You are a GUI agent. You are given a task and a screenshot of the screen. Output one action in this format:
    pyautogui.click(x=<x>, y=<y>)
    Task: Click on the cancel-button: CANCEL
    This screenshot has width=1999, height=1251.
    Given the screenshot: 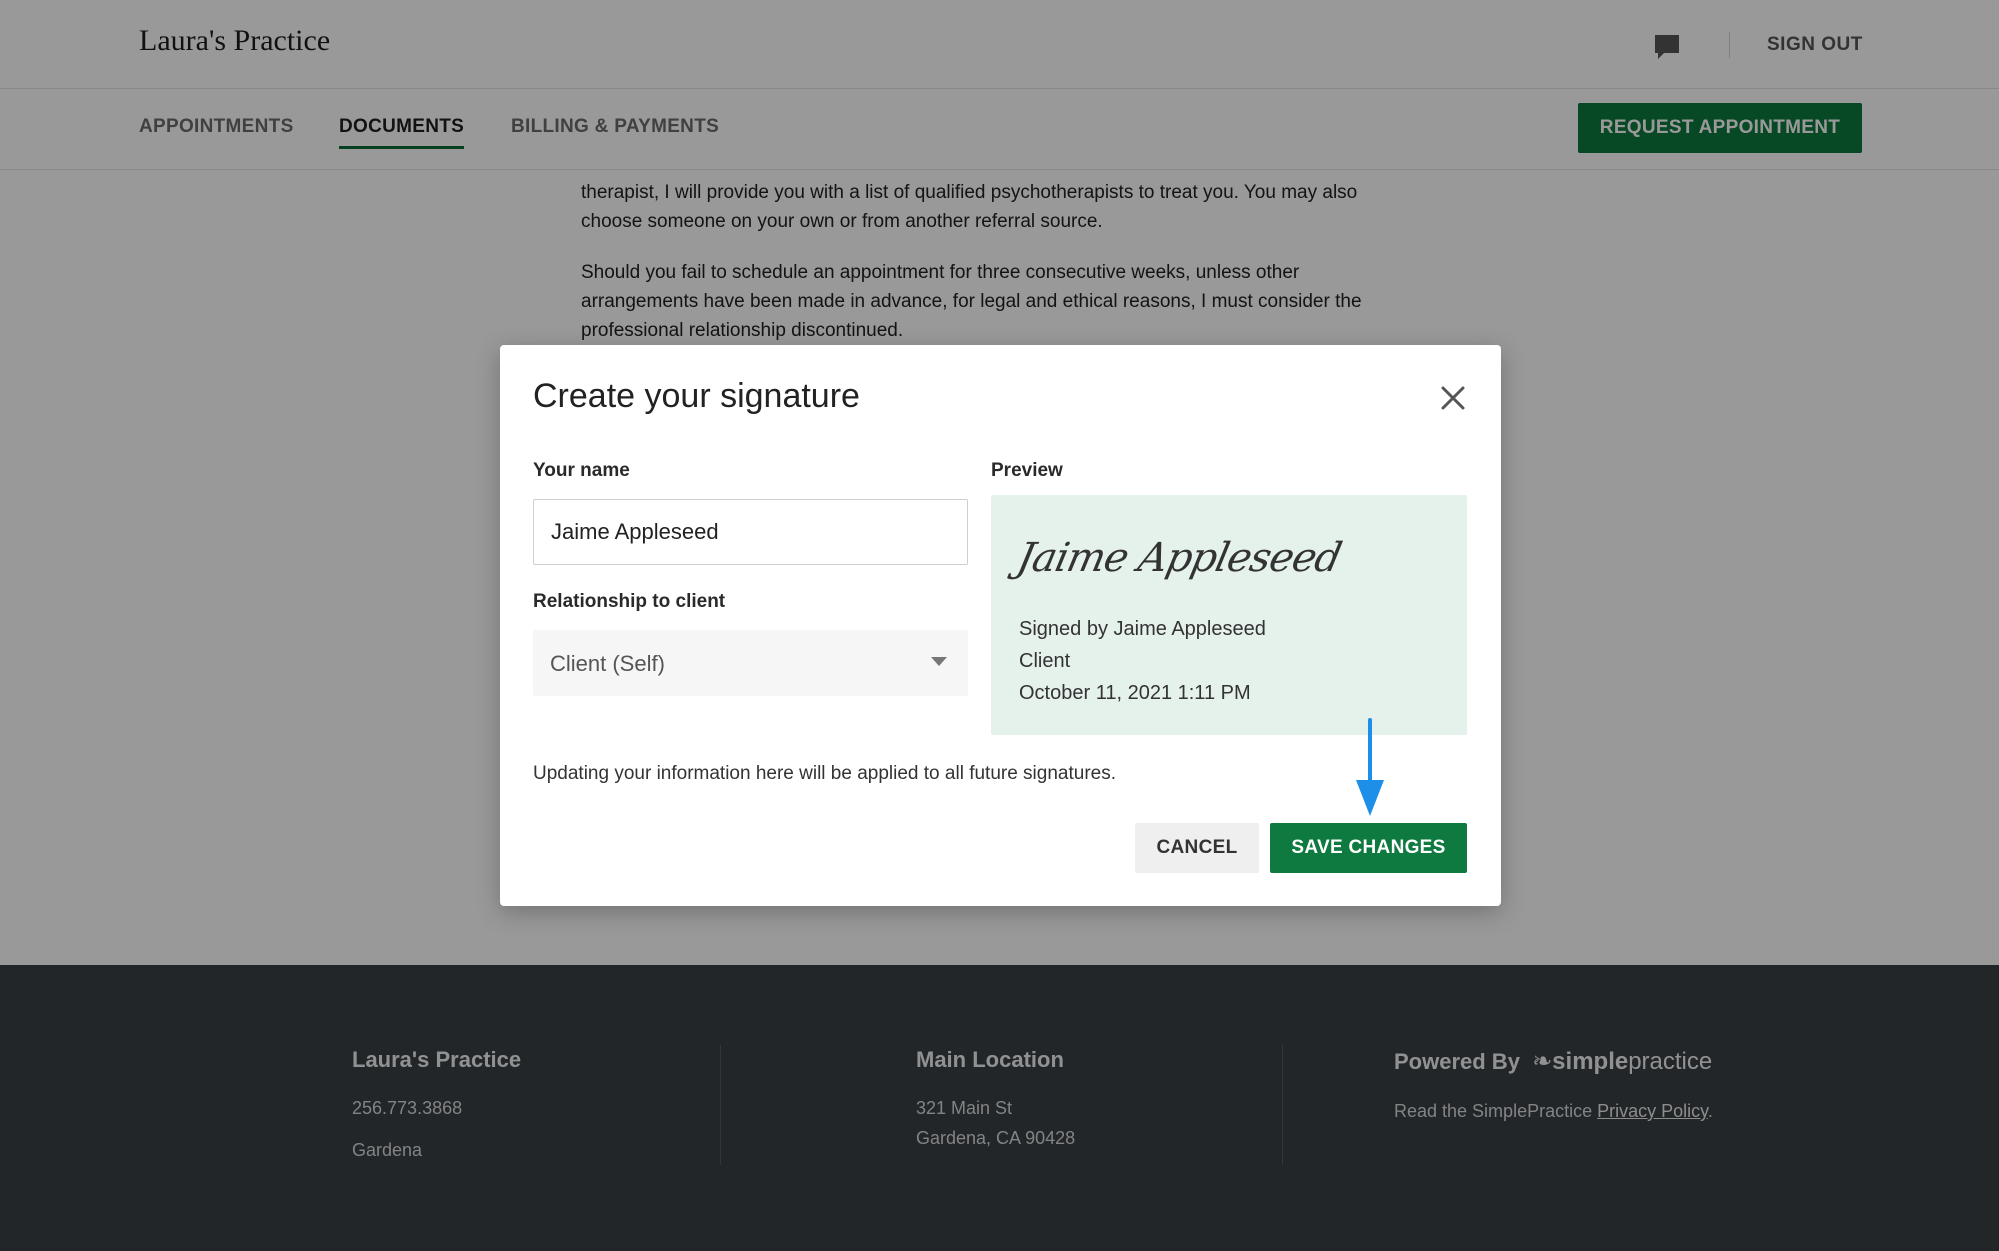 What is the action you would take?
    pyautogui.click(x=1197, y=848)
    